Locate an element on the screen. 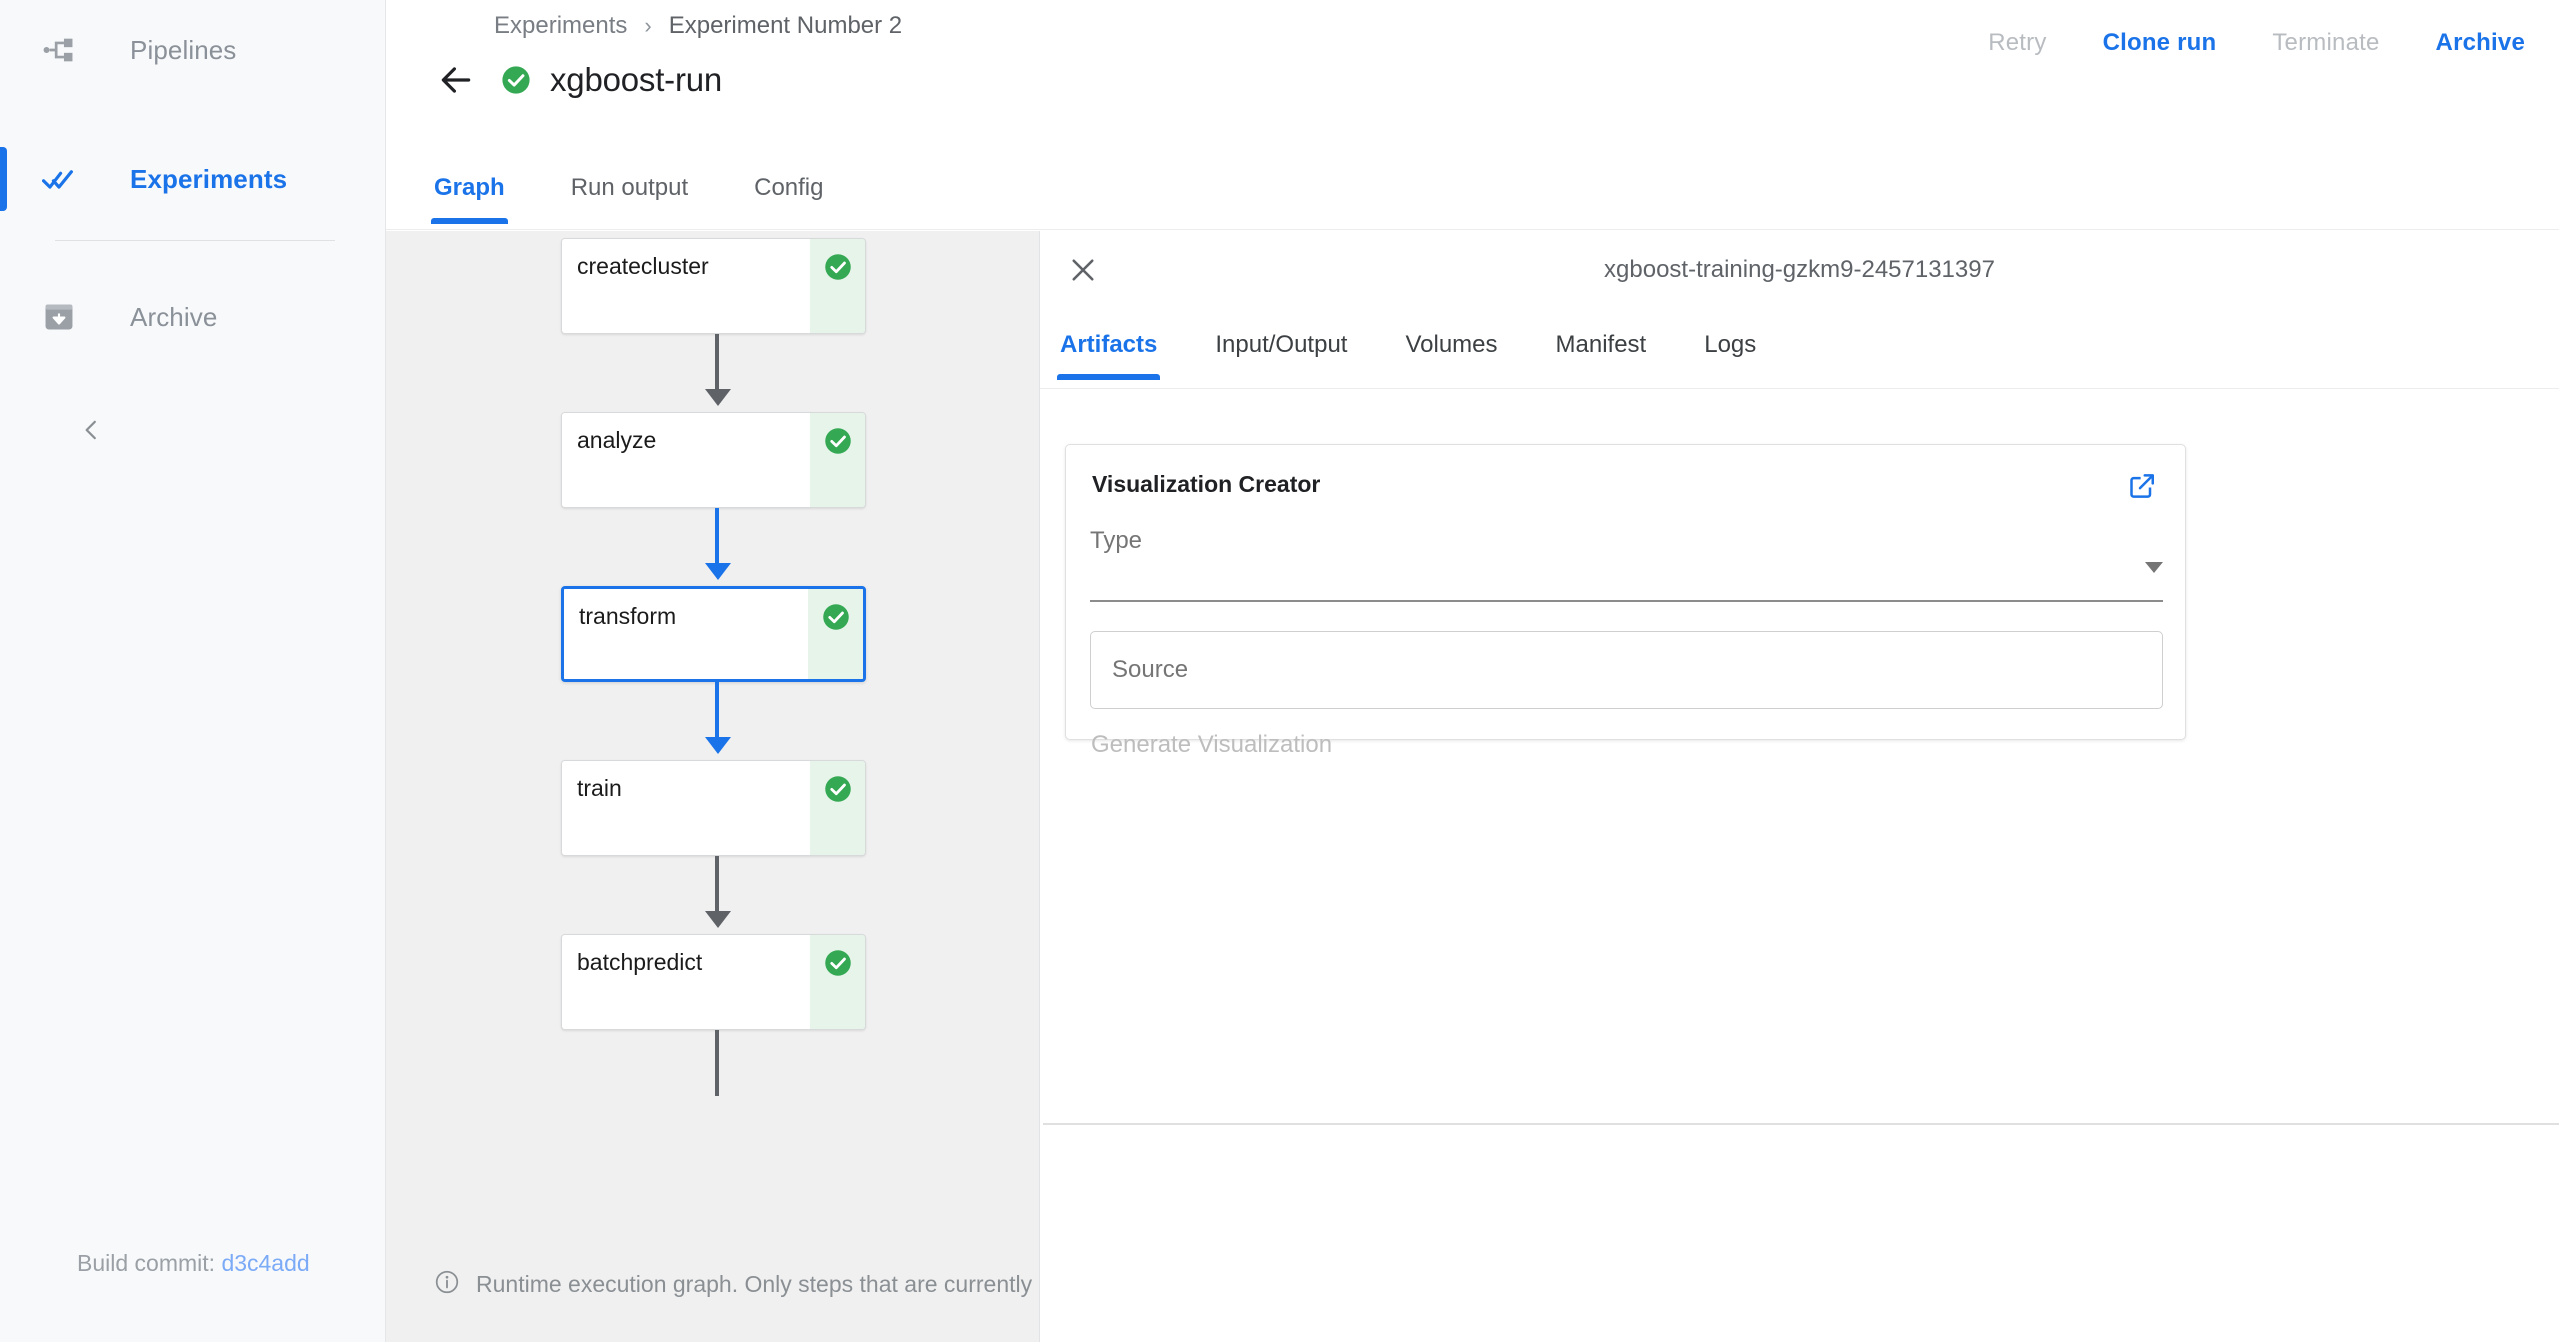  tab-logs: Logs is located at coordinates (1730, 350).